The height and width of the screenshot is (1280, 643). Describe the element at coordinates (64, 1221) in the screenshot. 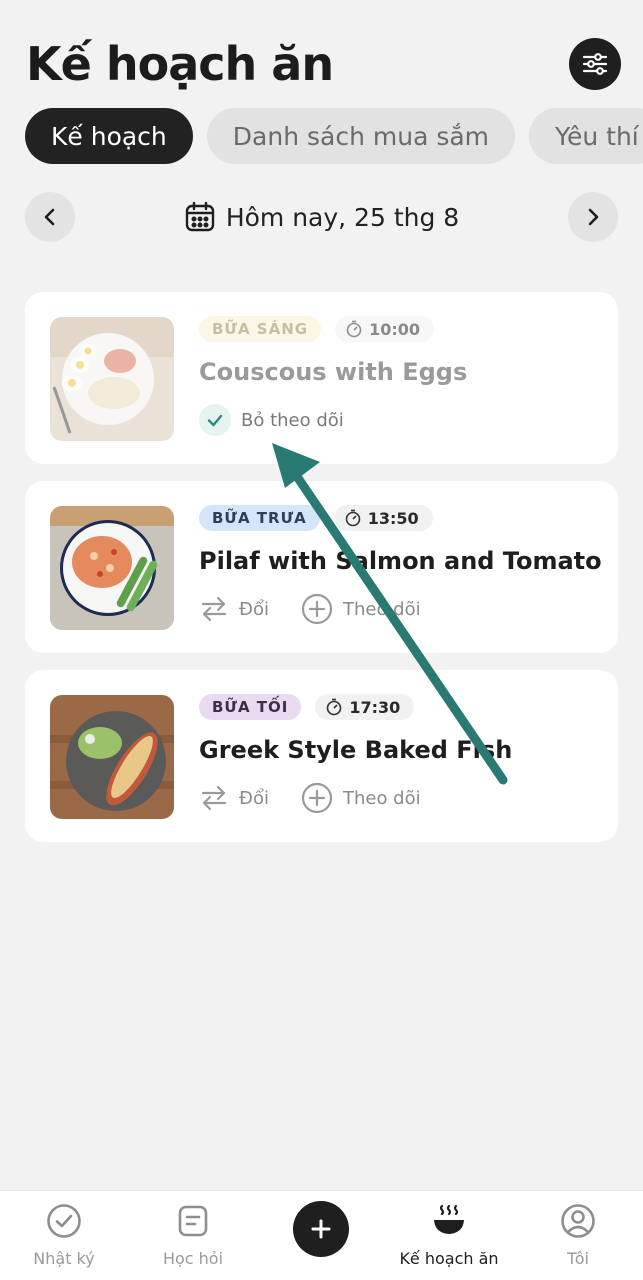

I see `check-circle-icon` at that location.